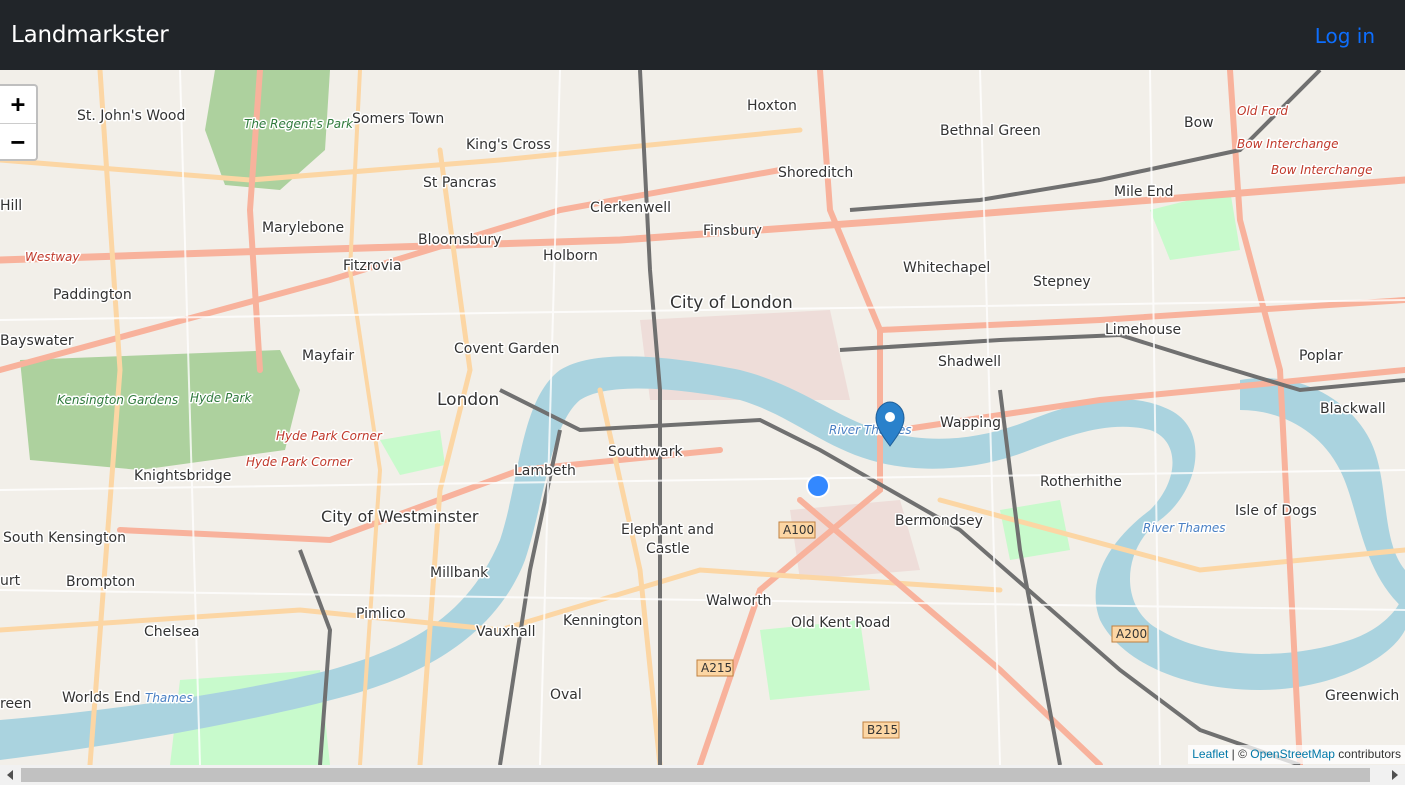 Image resolution: width=1405 pixels, height=785 pixels. Describe the element at coordinates (1353, 409) in the screenshot. I see `map-label: Blackwall` at that location.